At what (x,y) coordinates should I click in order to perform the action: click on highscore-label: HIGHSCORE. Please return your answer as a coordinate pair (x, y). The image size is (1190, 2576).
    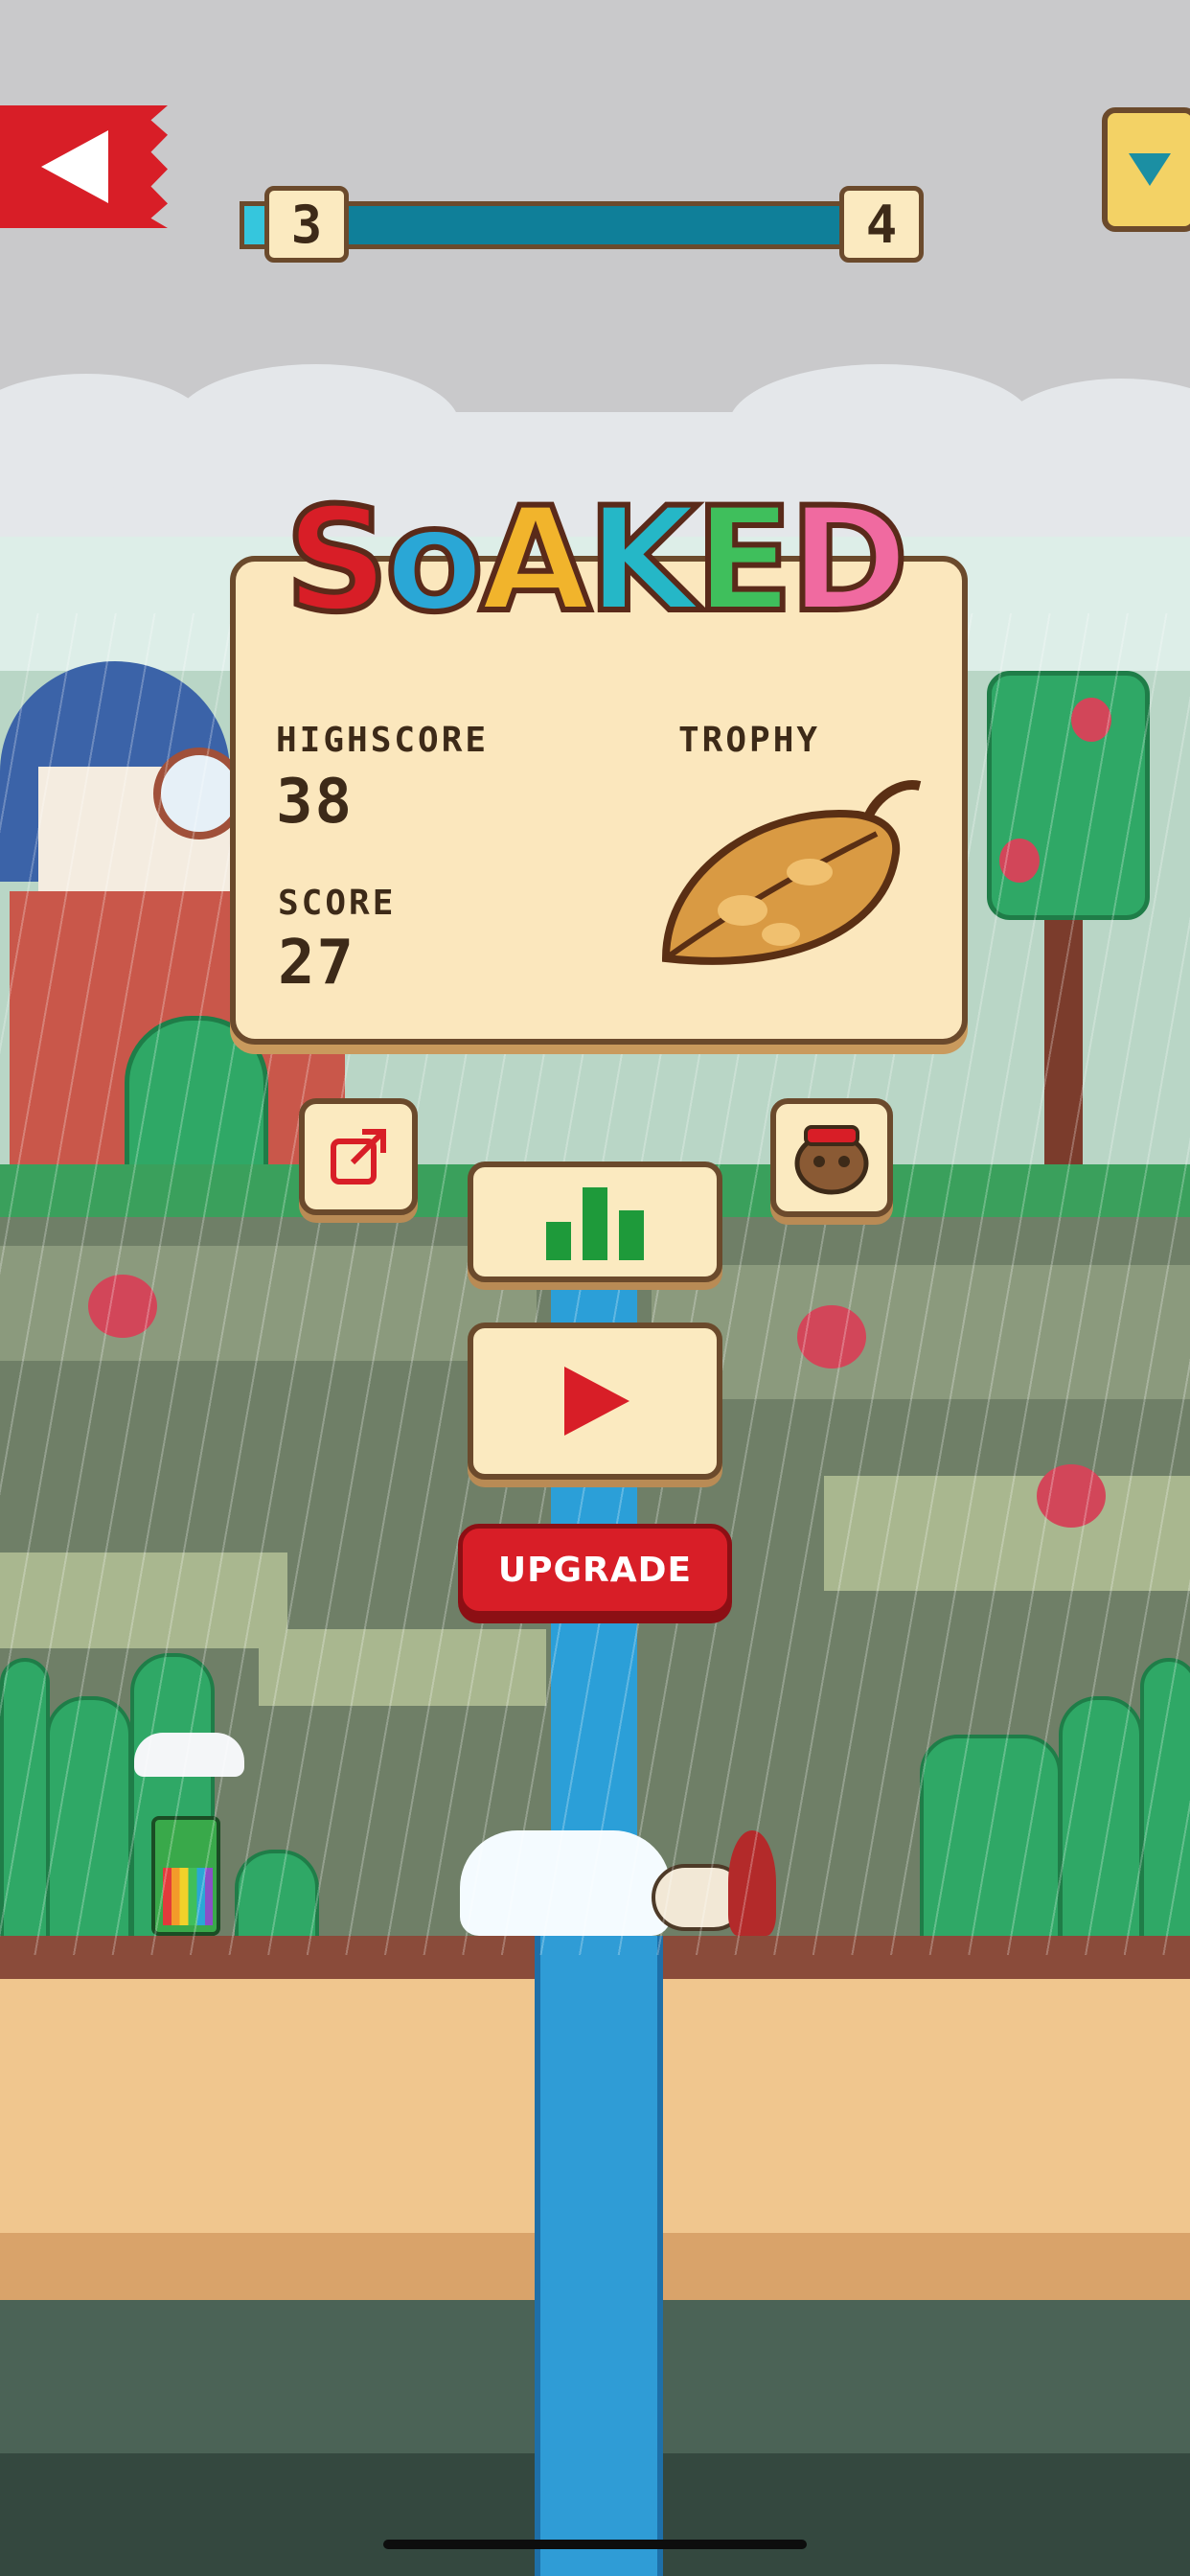
    Looking at the image, I should click on (383, 740).